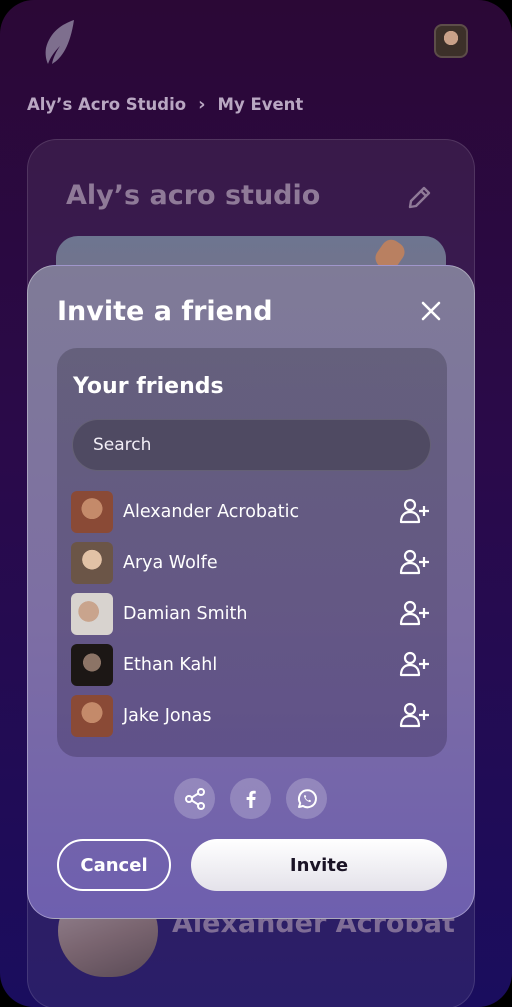 The width and height of the screenshot is (512, 1007). What do you see at coordinates (251, 715) in the screenshot?
I see `friend-row: Jake Jonas` at bounding box center [251, 715].